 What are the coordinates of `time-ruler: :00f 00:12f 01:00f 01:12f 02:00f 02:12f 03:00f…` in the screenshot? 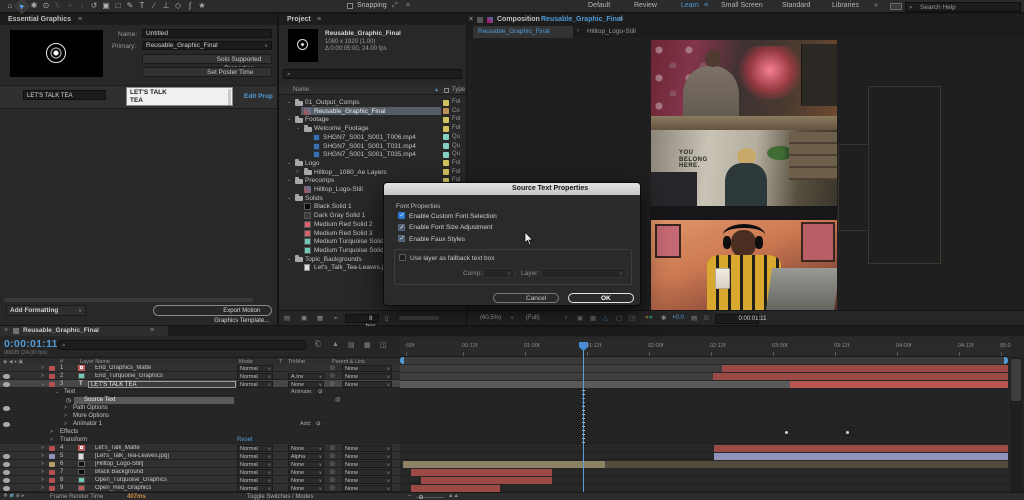 It's located at (705, 347).